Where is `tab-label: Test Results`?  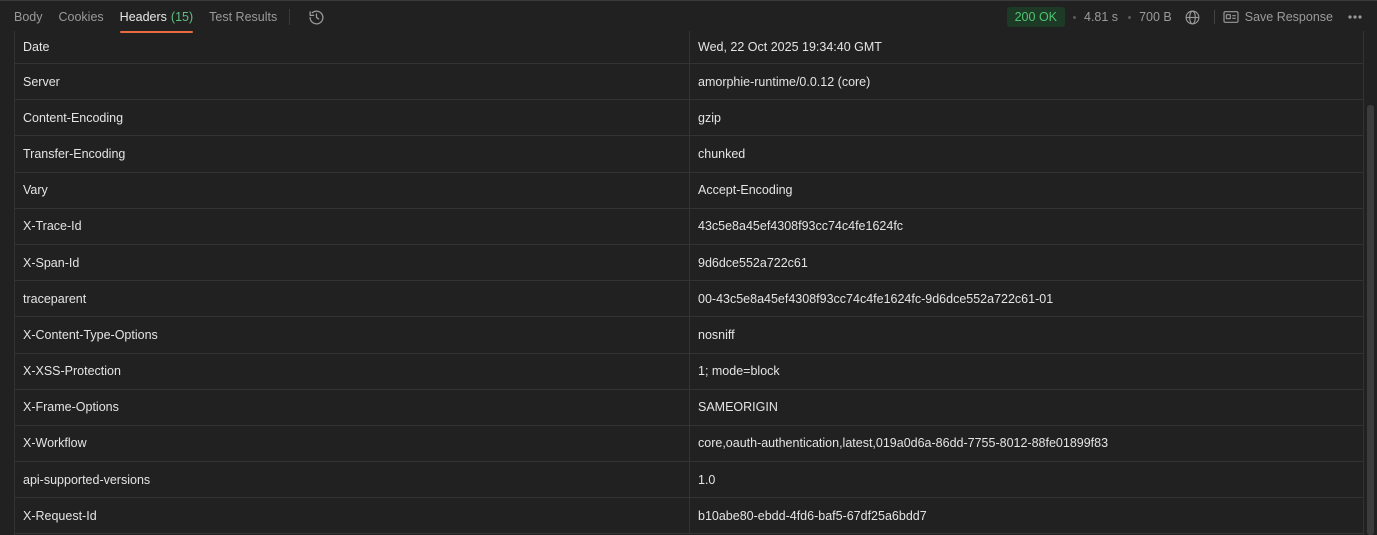 tab-label: Test Results is located at coordinates (243, 17).